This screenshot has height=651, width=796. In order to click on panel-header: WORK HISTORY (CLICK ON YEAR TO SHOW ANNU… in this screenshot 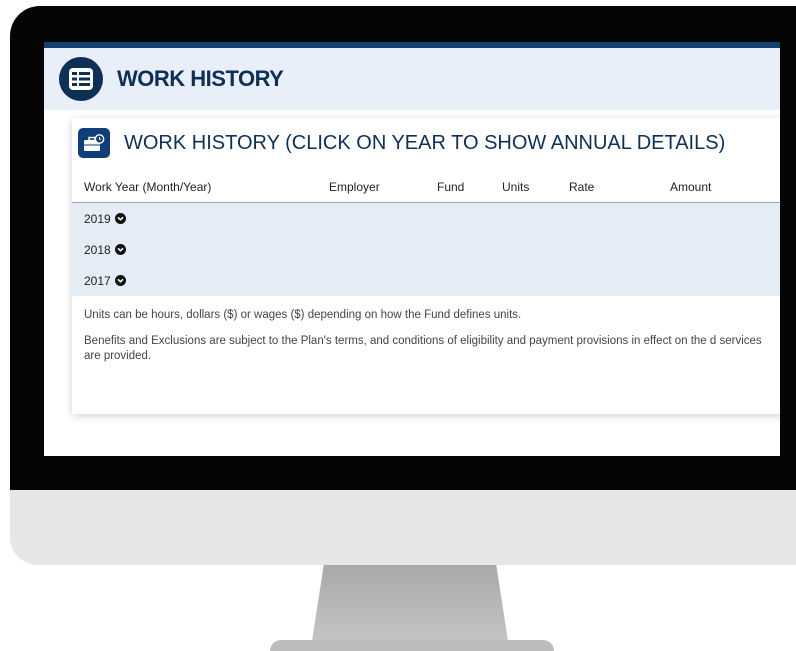, I will do `click(426, 143)`.